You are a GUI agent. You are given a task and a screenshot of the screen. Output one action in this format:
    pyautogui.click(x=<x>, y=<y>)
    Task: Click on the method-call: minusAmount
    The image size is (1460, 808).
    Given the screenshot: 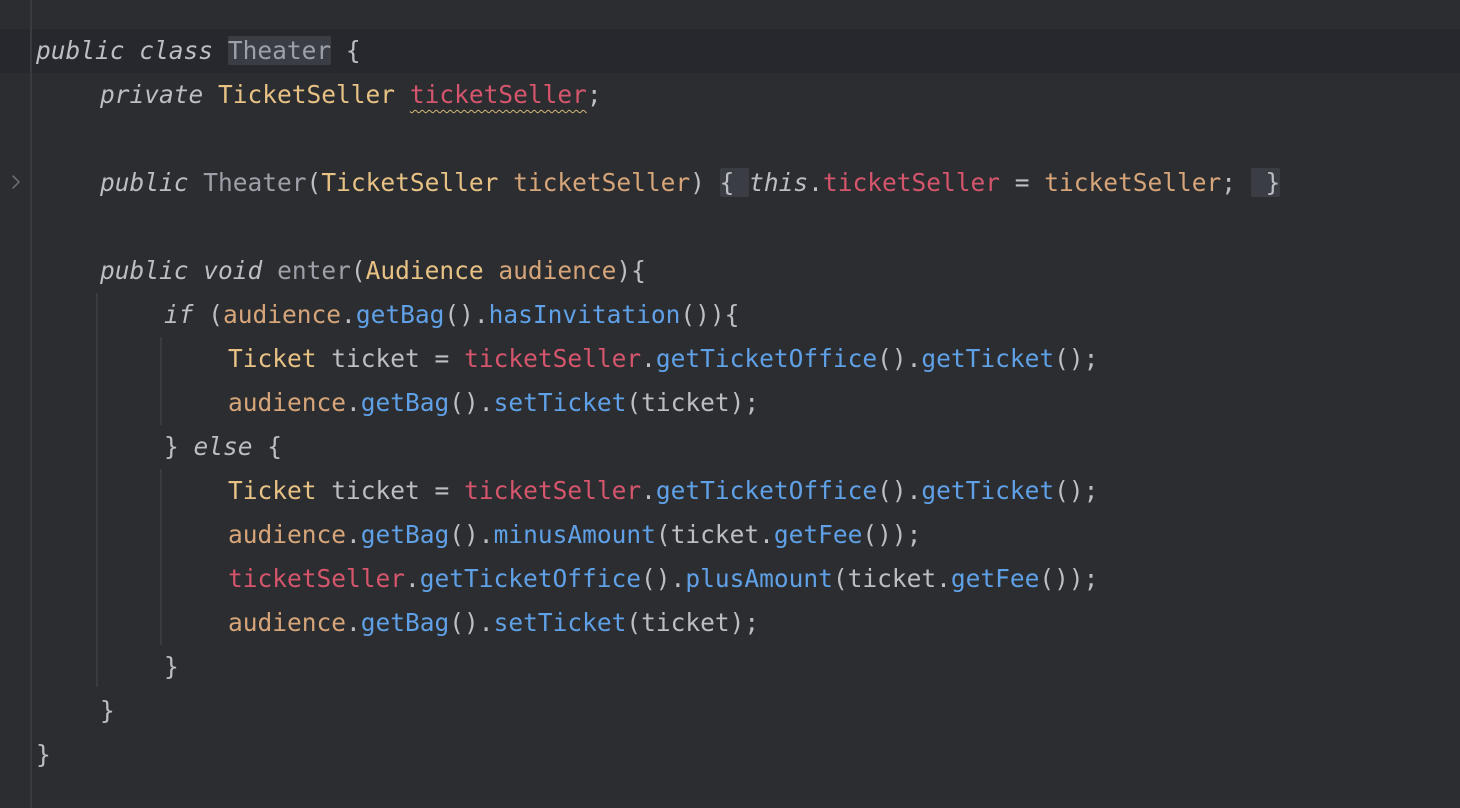 What is the action you would take?
    pyautogui.click(x=574, y=534)
    